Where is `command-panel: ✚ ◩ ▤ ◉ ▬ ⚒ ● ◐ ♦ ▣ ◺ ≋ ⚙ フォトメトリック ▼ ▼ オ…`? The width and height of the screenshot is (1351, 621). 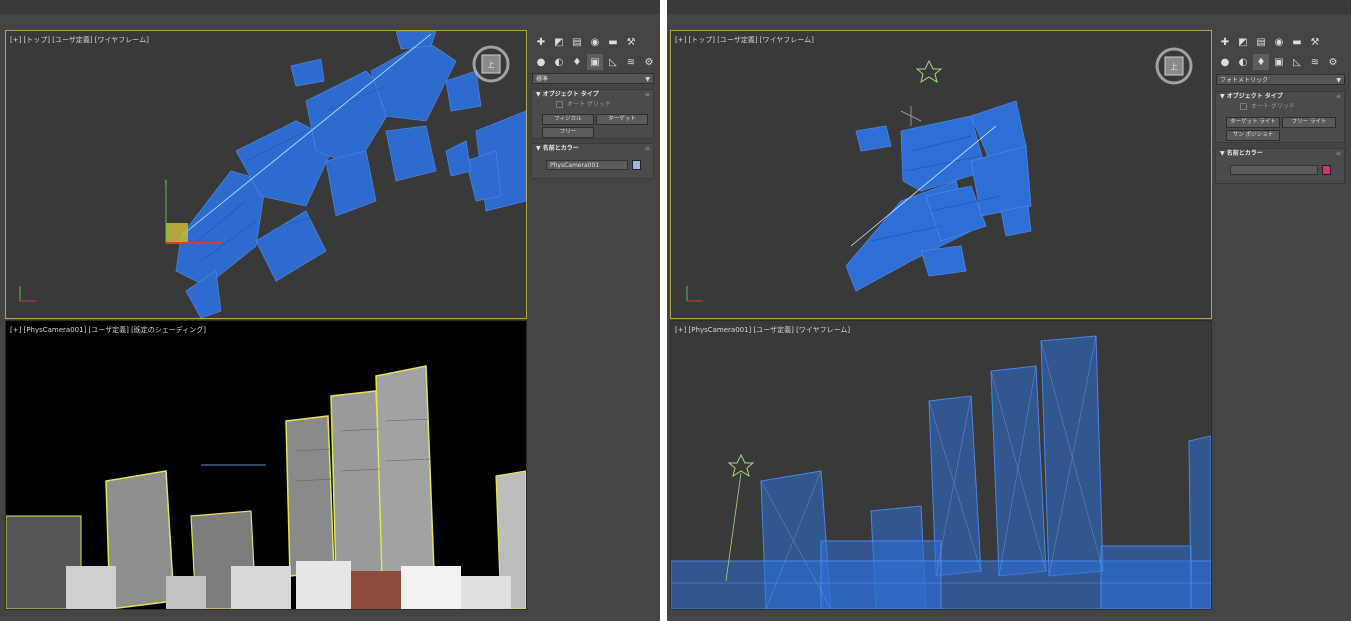
command-panel: ✚ ◩ ▤ ◉ ▬ ⚒ ● ◐ ♦ ▣ ◺ ≋ ⚙ フォトメトリック ▼ ▼ オ… is located at coordinates (1282, 325).